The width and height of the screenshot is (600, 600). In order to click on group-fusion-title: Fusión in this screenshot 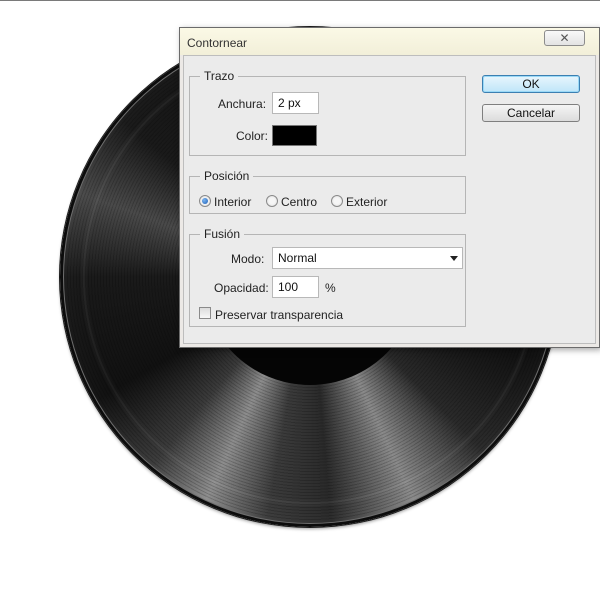, I will do `click(222, 234)`.